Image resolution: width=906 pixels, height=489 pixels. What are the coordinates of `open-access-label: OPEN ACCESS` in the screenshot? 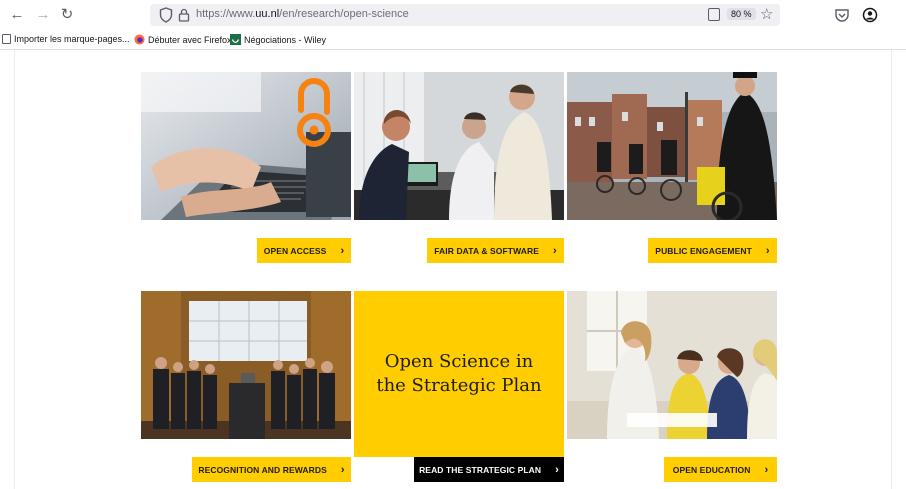 It's located at (295, 250).